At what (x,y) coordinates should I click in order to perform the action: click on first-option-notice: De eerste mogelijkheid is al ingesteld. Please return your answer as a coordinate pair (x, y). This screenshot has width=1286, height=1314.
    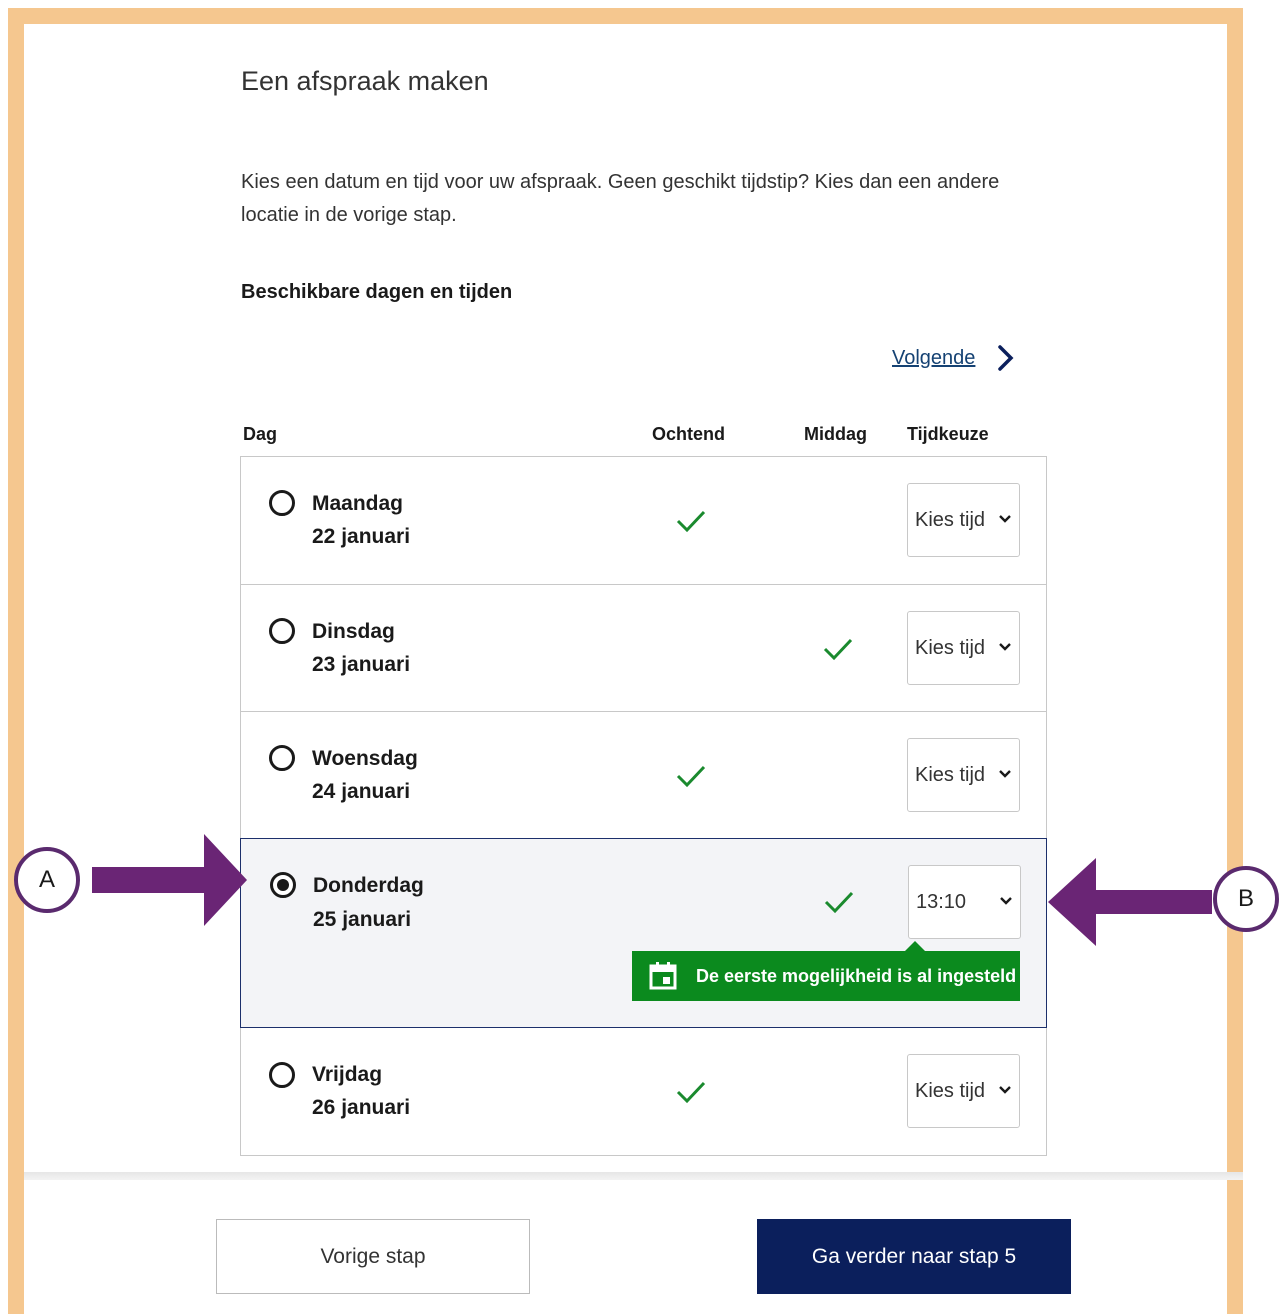
    Looking at the image, I should click on (826, 971).